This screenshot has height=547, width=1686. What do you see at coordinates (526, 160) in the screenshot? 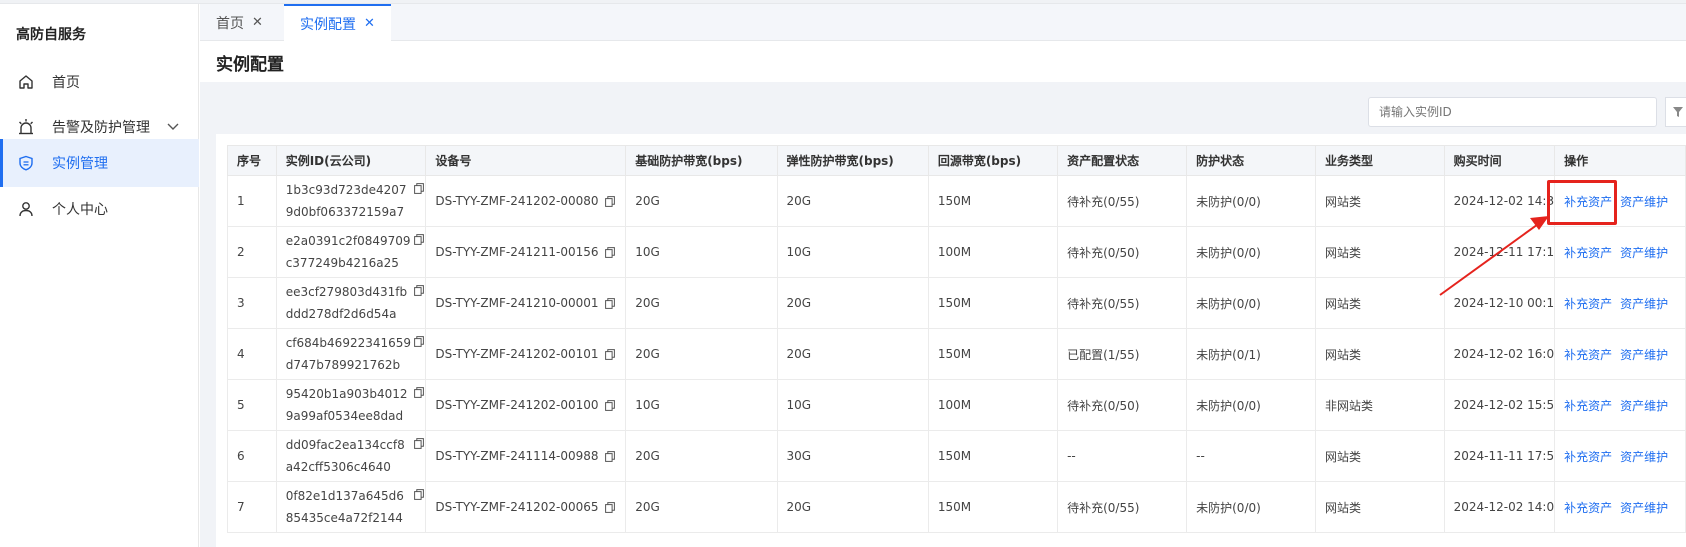
I see `col-header: 设备号` at bounding box center [526, 160].